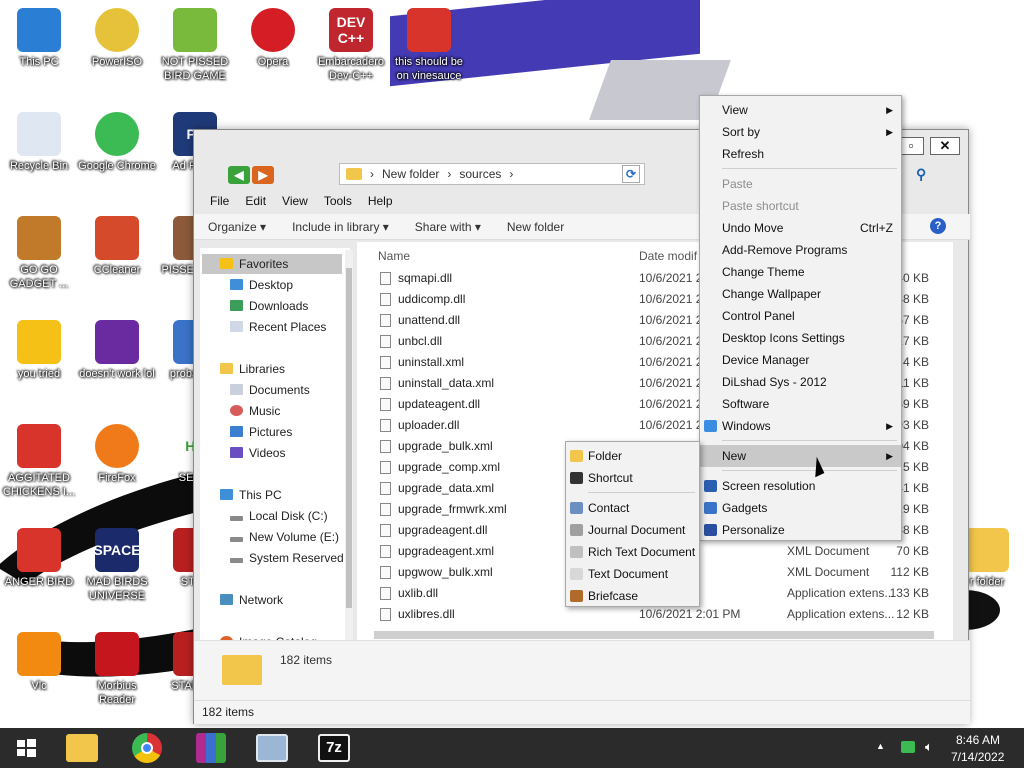 The width and height of the screenshot is (1024, 768). Describe the element at coordinates (279, 516) in the screenshot. I see `nav-local-disk: Local Disk (C:)` at that location.